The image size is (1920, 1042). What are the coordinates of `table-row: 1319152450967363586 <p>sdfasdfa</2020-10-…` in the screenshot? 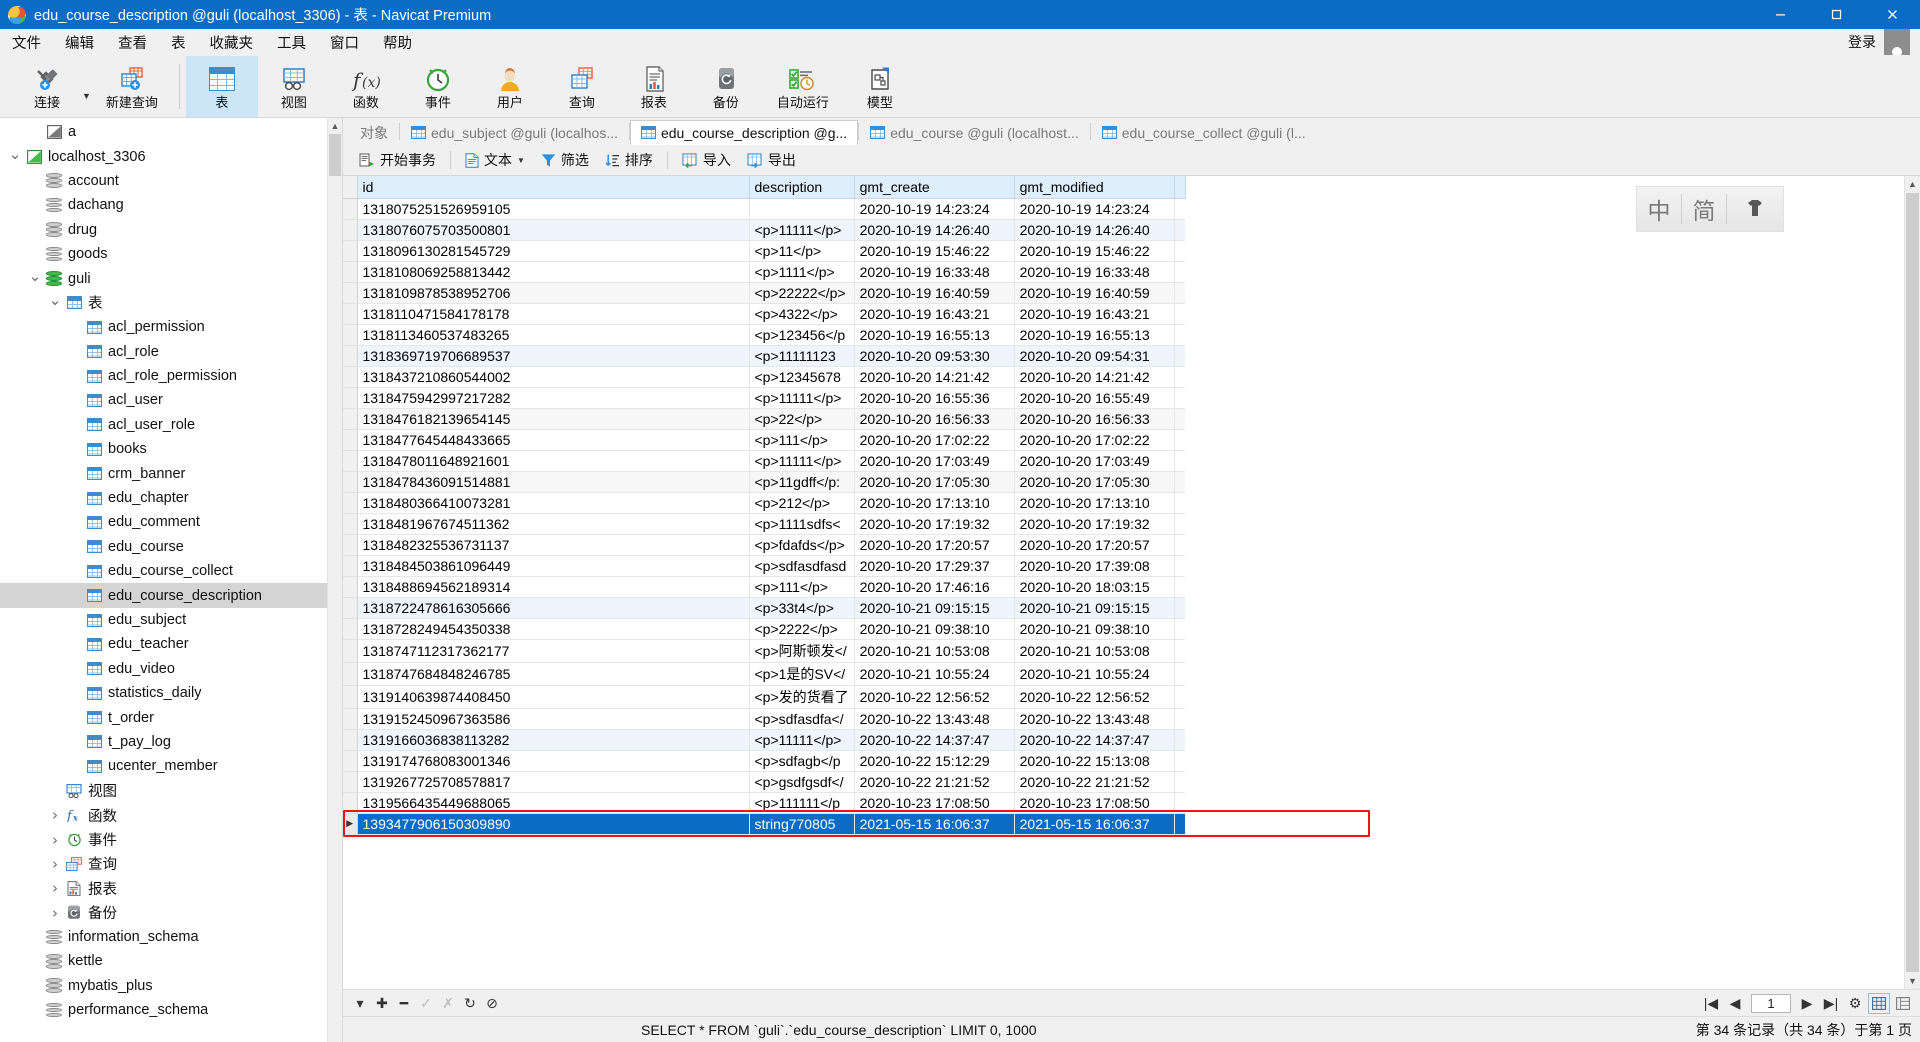 It's located at (764, 719).